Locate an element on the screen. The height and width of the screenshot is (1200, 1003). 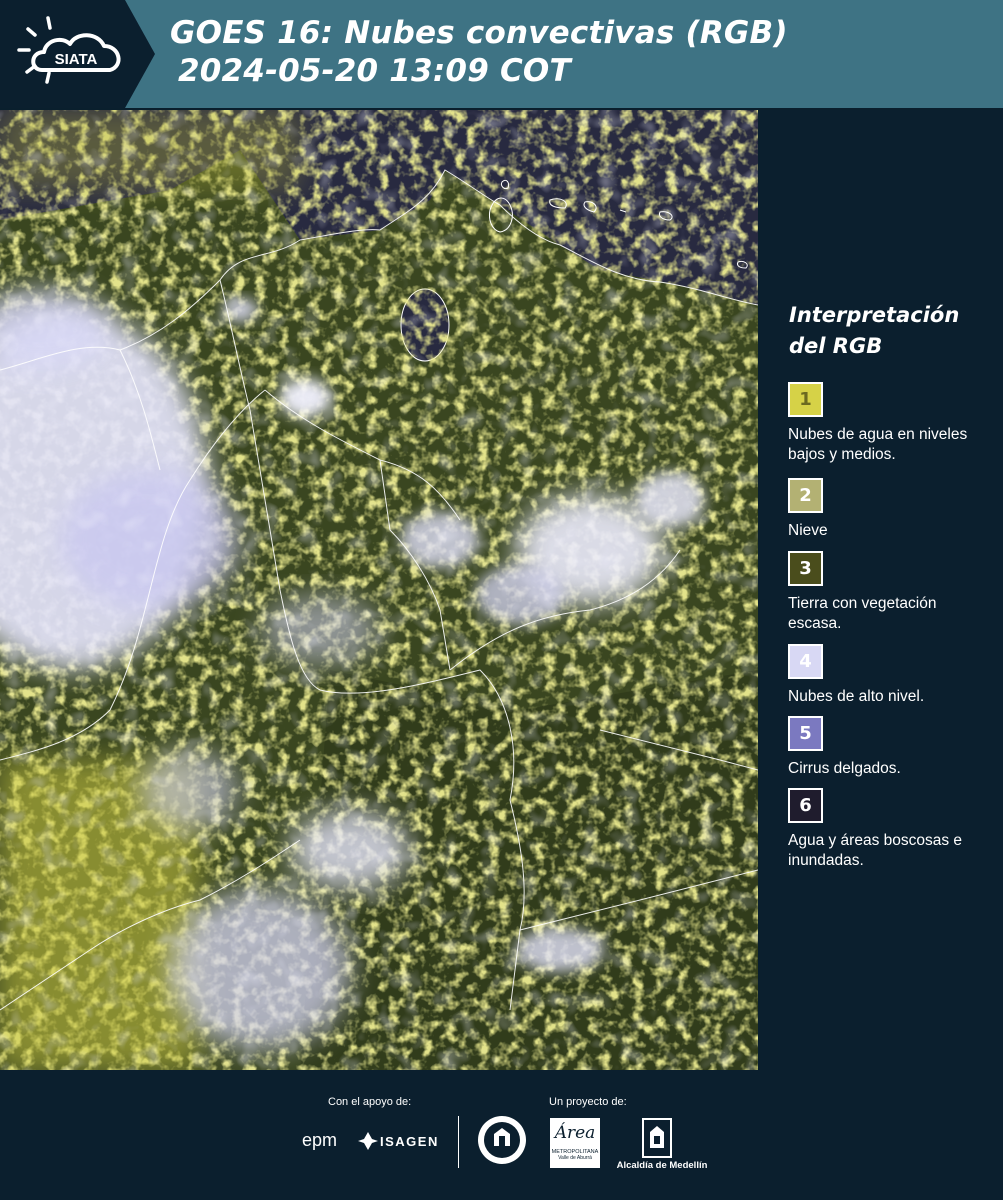
alcaldia-shield-icon is located at coordinates (657, 1138).